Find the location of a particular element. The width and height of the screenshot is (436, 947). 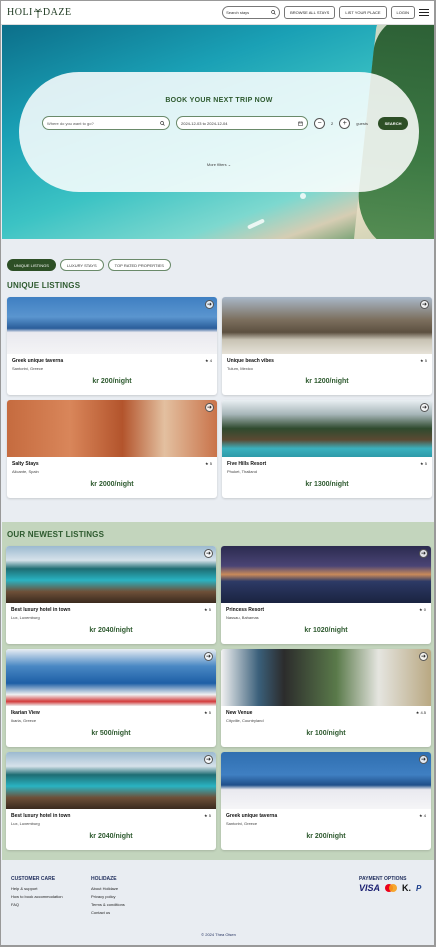

more-filters-label: More filters is located at coordinates (216, 164).